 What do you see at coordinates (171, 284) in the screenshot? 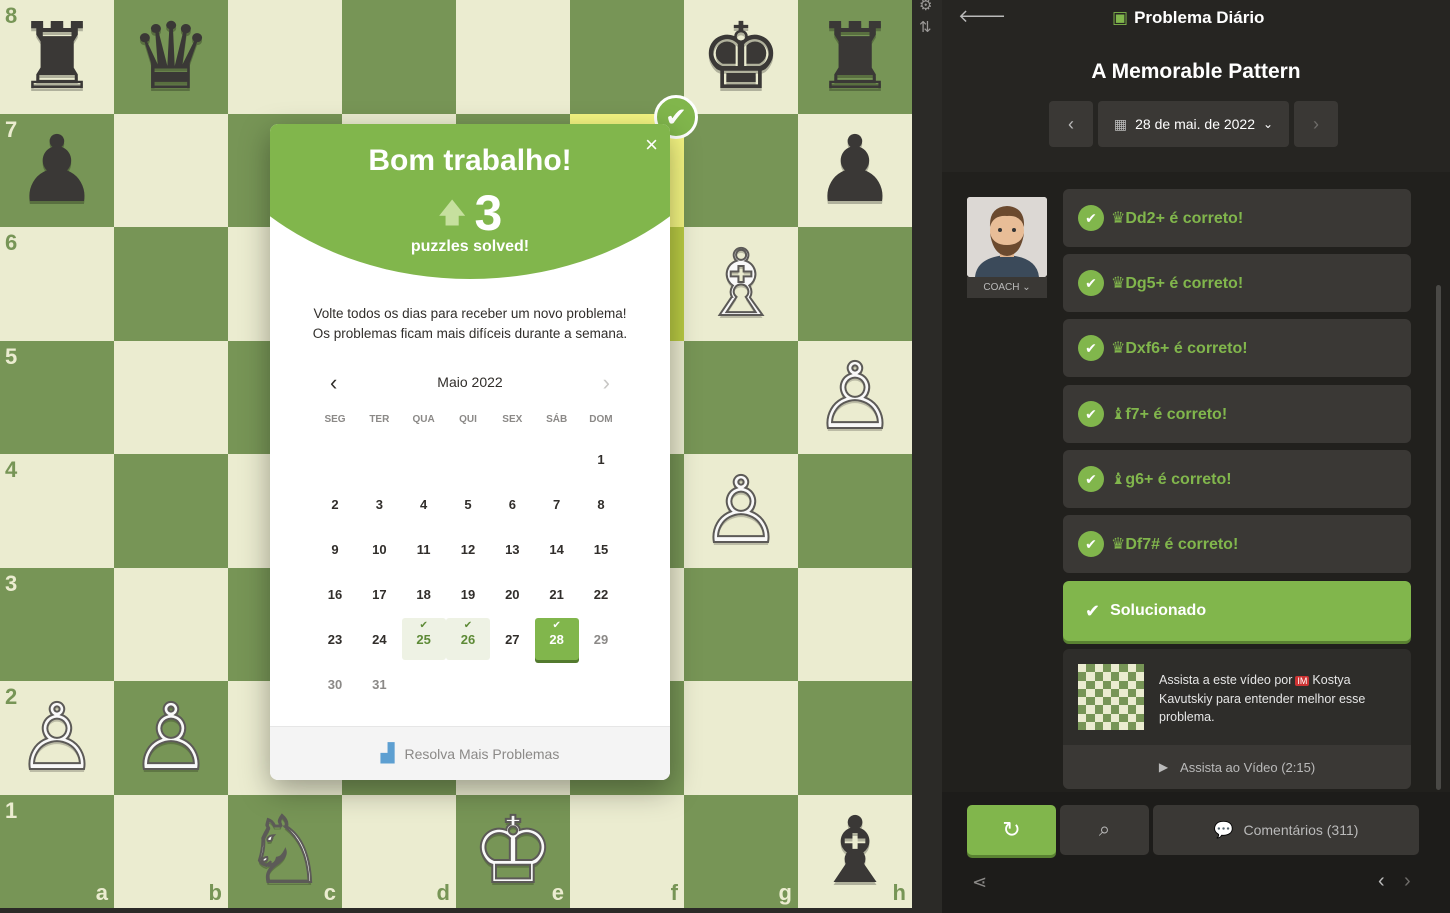
I see `square-b6` at bounding box center [171, 284].